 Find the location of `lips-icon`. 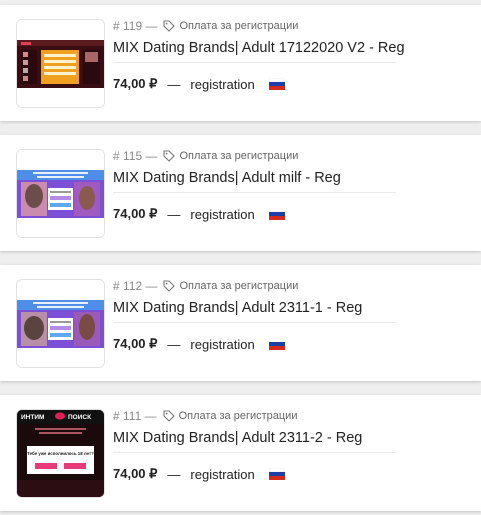

lips-icon is located at coordinates (60, 416).